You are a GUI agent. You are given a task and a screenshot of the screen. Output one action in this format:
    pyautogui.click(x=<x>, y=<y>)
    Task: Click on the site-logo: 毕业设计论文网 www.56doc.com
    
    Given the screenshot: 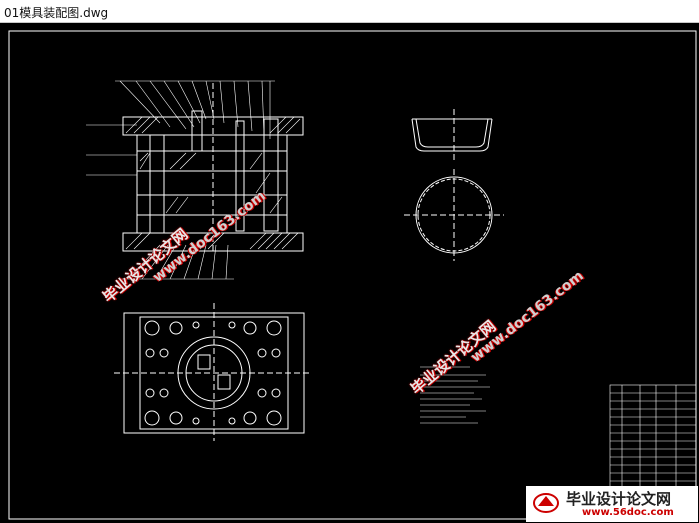 What is the action you would take?
    pyautogui.click(x=612, y=504)
    